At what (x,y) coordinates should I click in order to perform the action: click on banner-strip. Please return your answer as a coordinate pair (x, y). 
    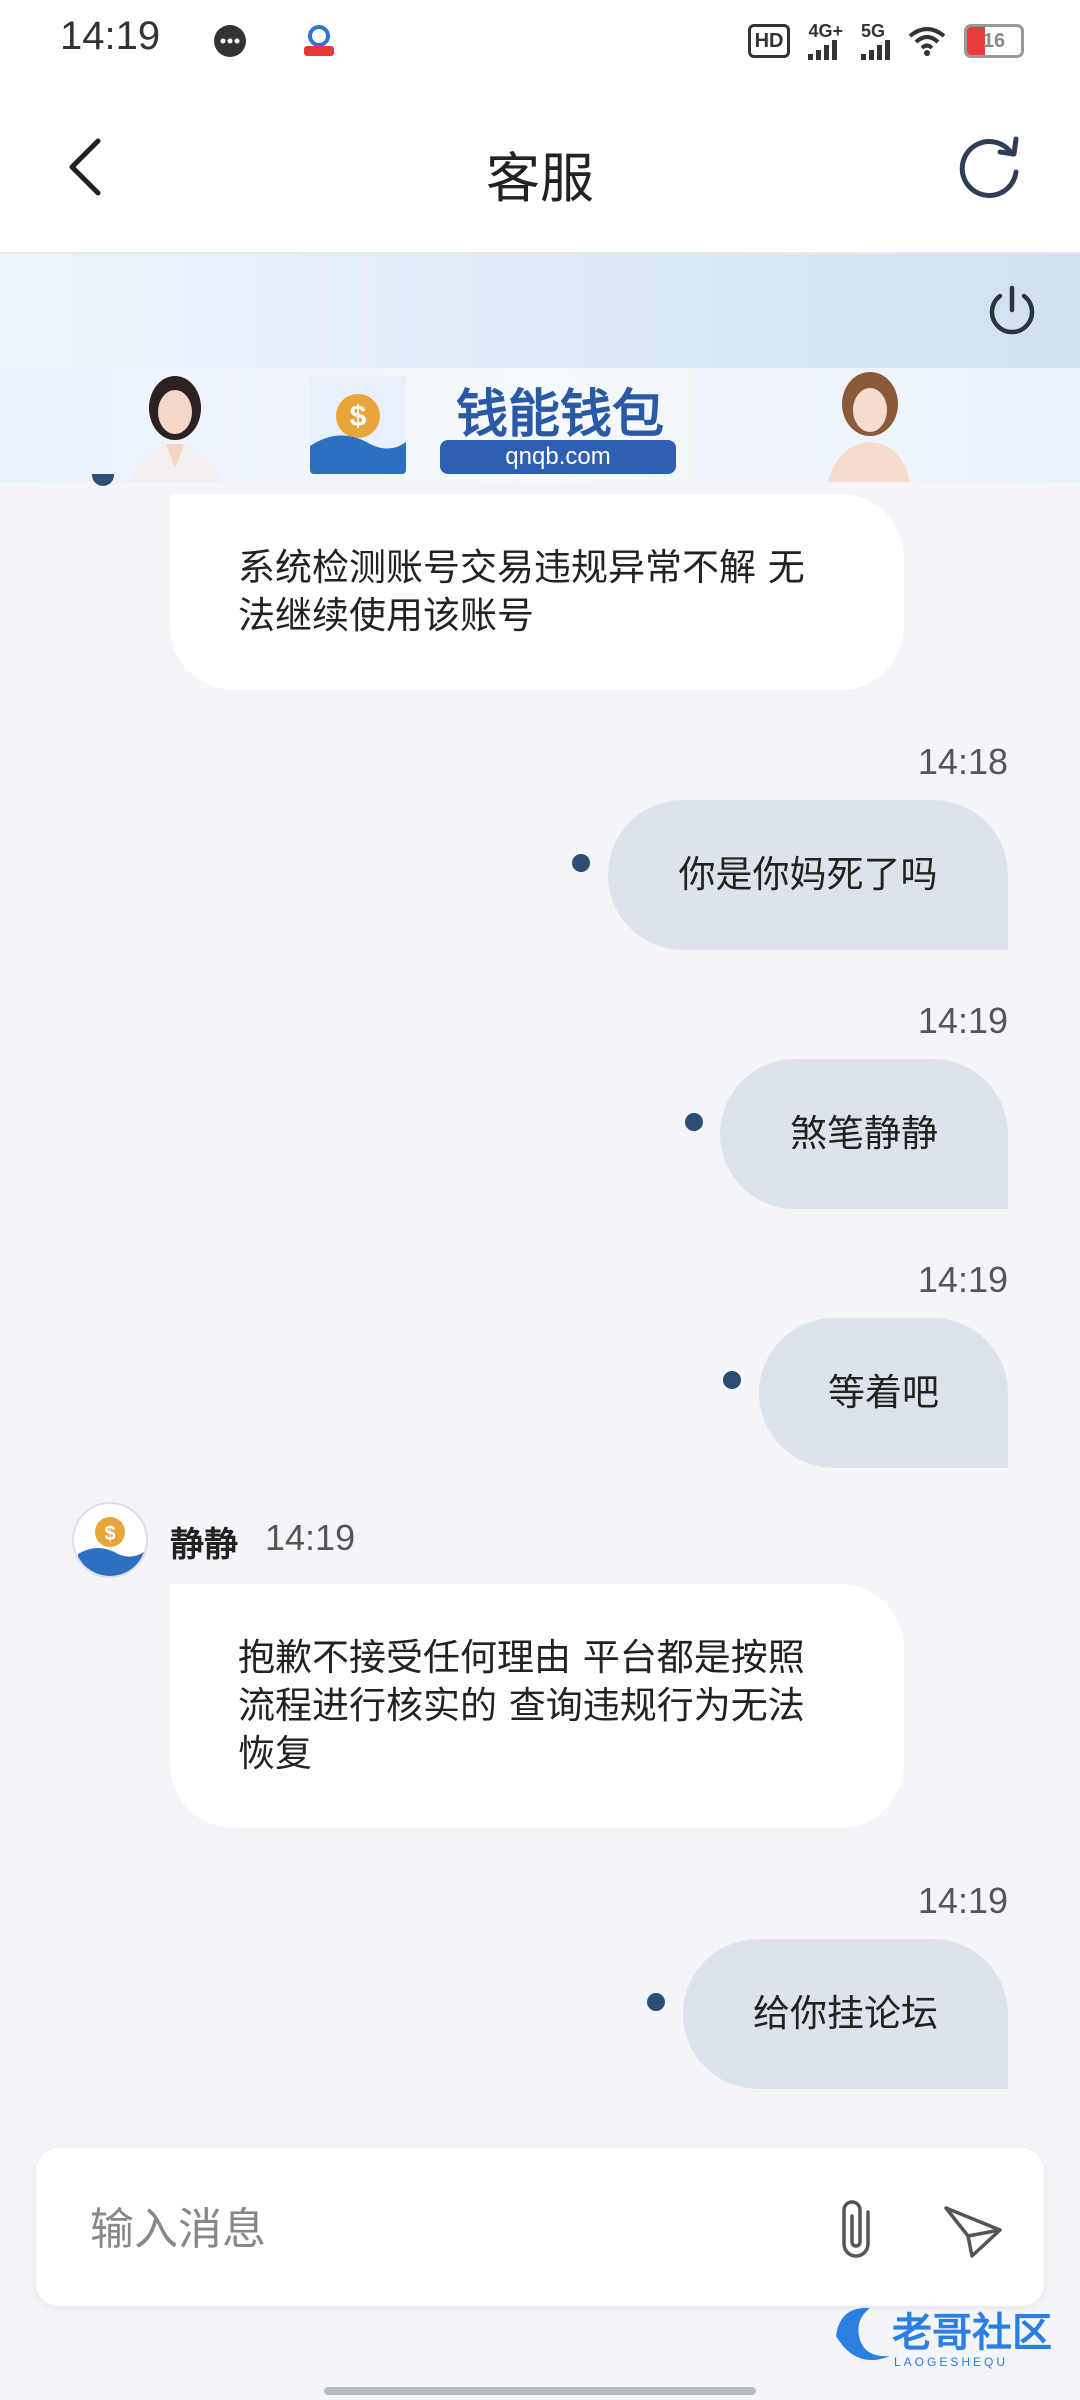
    Looking at the image, I should click on (540, 311).